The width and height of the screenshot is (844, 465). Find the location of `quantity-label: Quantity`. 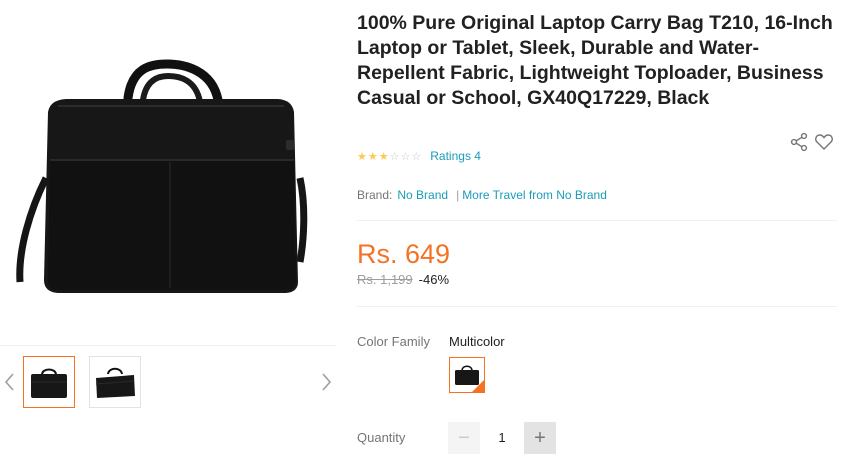

quantity-label: Quantity is located at coordinates (381, 437).